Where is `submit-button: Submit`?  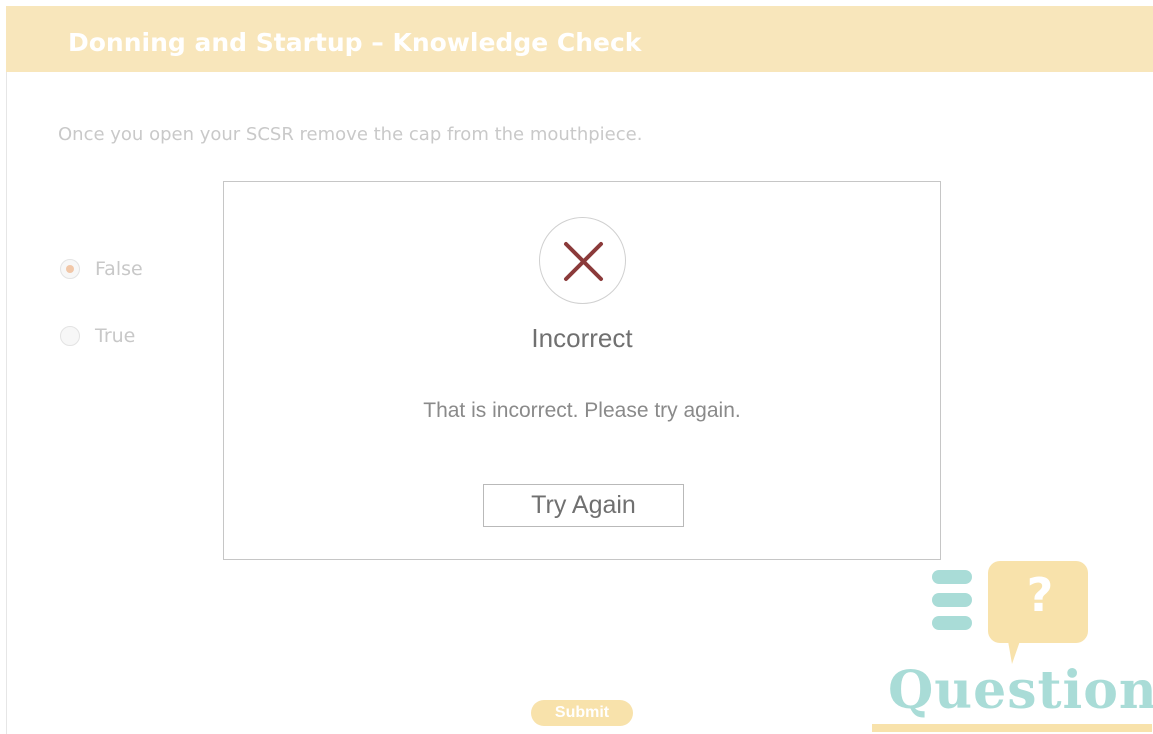
submit-button: Submit is located at coordinates (582, 713).